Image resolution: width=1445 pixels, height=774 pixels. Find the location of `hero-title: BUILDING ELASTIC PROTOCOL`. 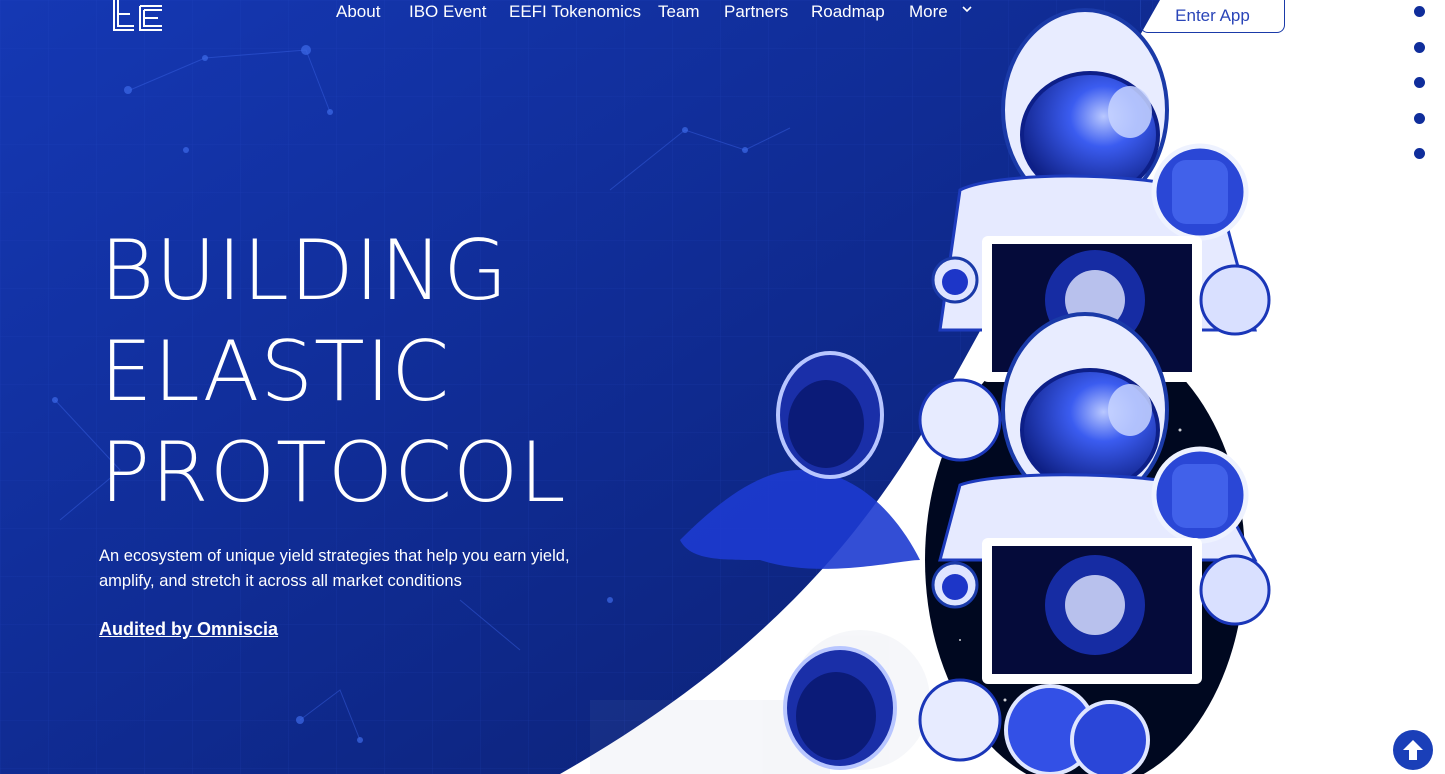

hero-title: BUILDING ELASTIC PROTOCOL is located at coordinates (333, 371).